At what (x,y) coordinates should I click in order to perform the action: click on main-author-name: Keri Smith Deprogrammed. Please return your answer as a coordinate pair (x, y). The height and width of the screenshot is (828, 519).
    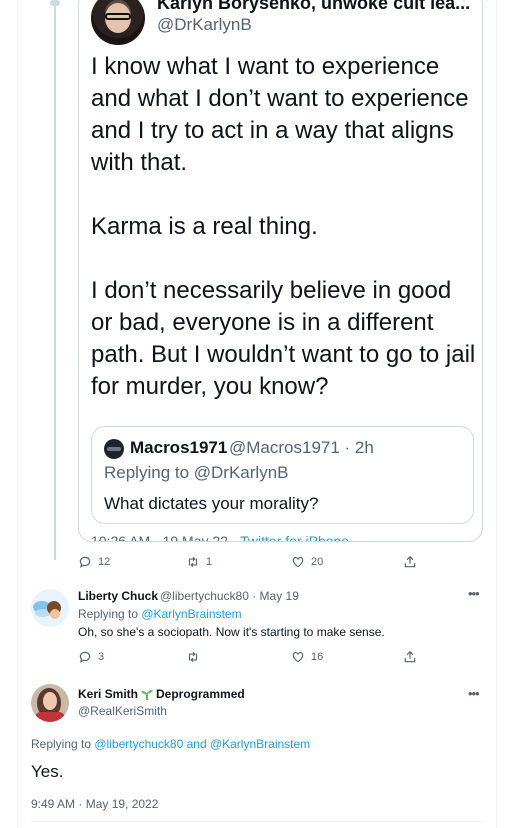
    Looking at the image, I should click on (161, 694).